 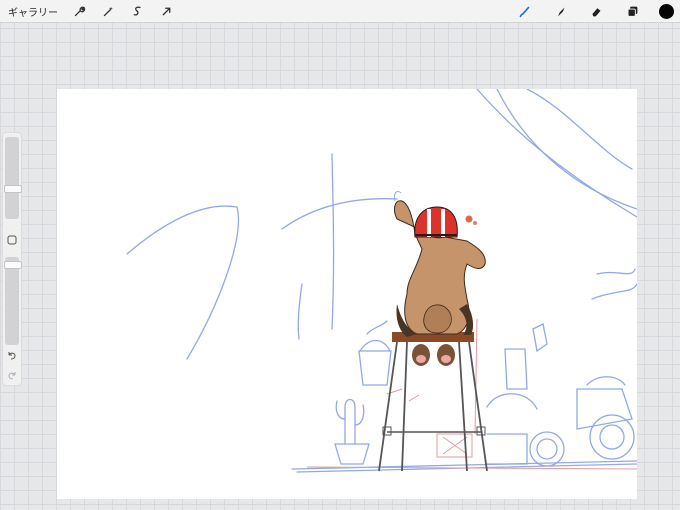 What do you see at coordinates (340, 11) in the screenshot?
I see `top-toolbar: ギャラリー` at bounding box center [340, 11].